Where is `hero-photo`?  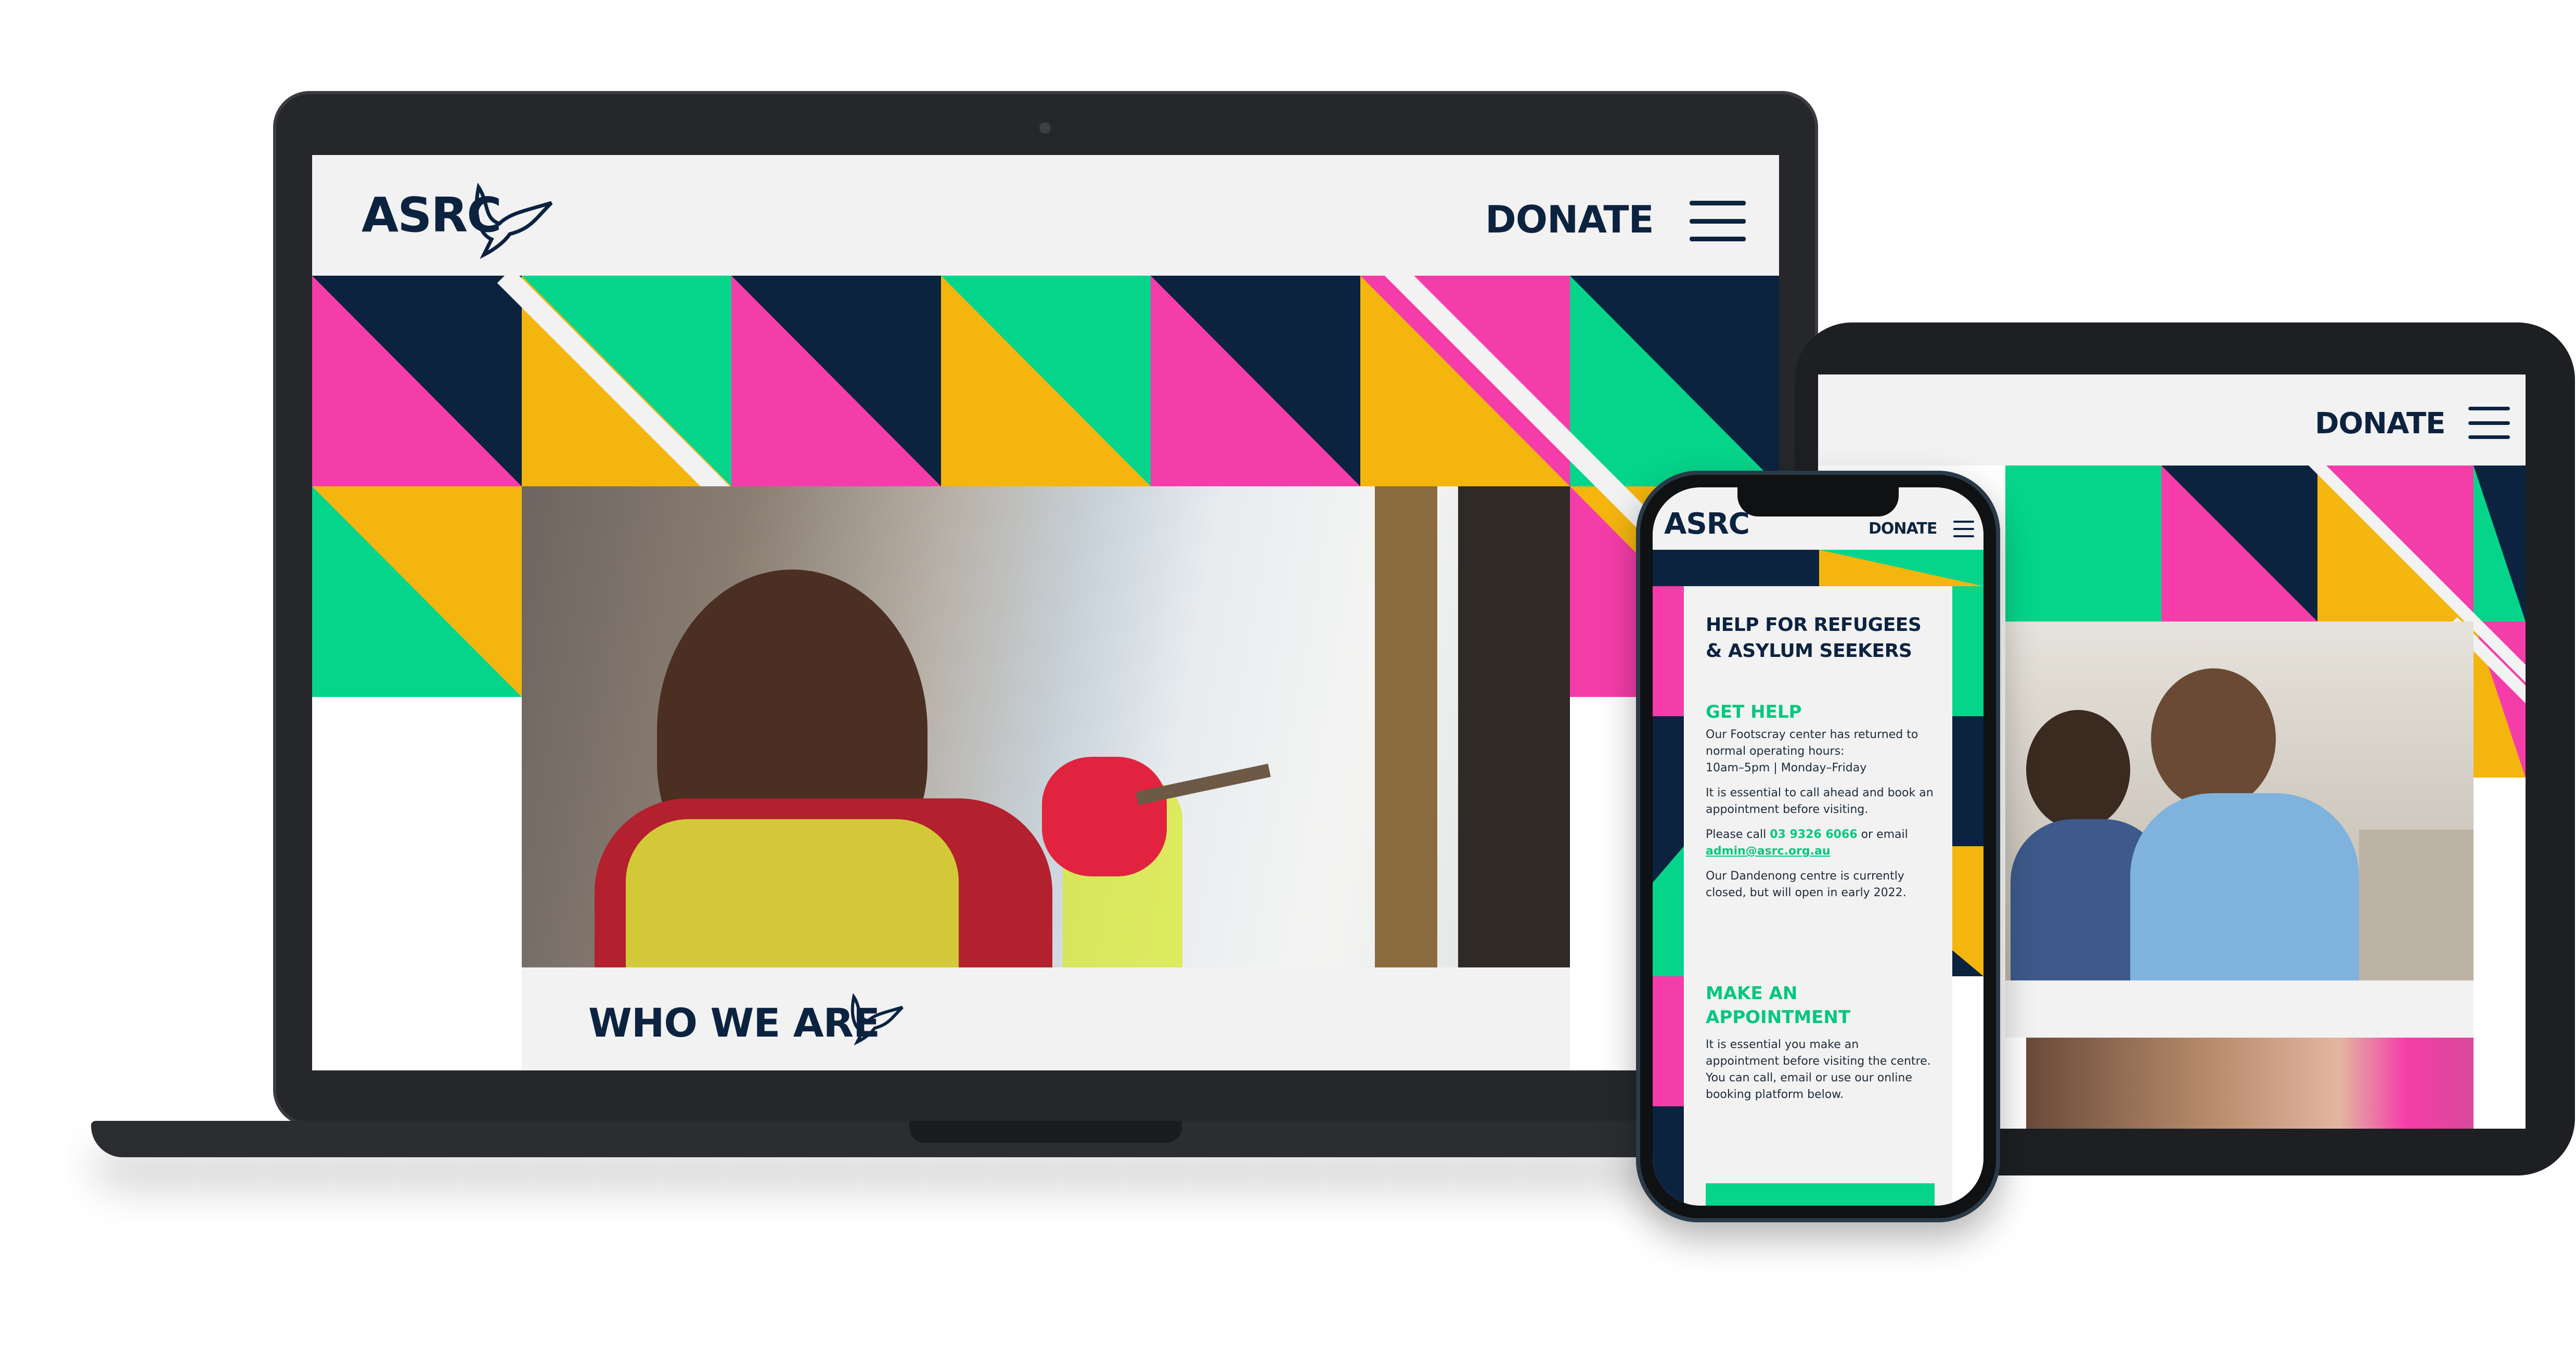
hero-photo is located at coordinates (1046, 726).